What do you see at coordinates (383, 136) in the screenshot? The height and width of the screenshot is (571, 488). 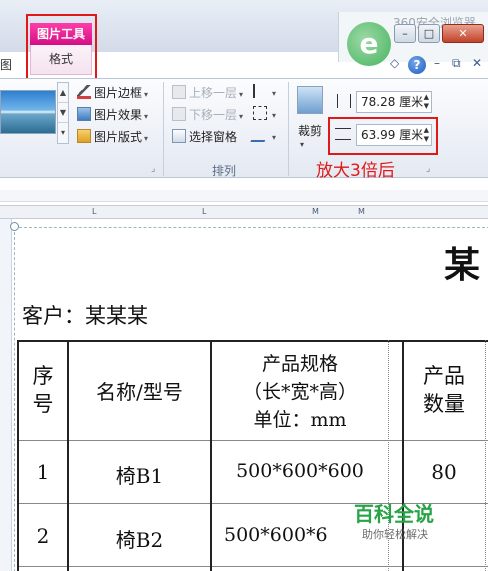 I see `highlight-box-width` at bounding box center [383, 136].